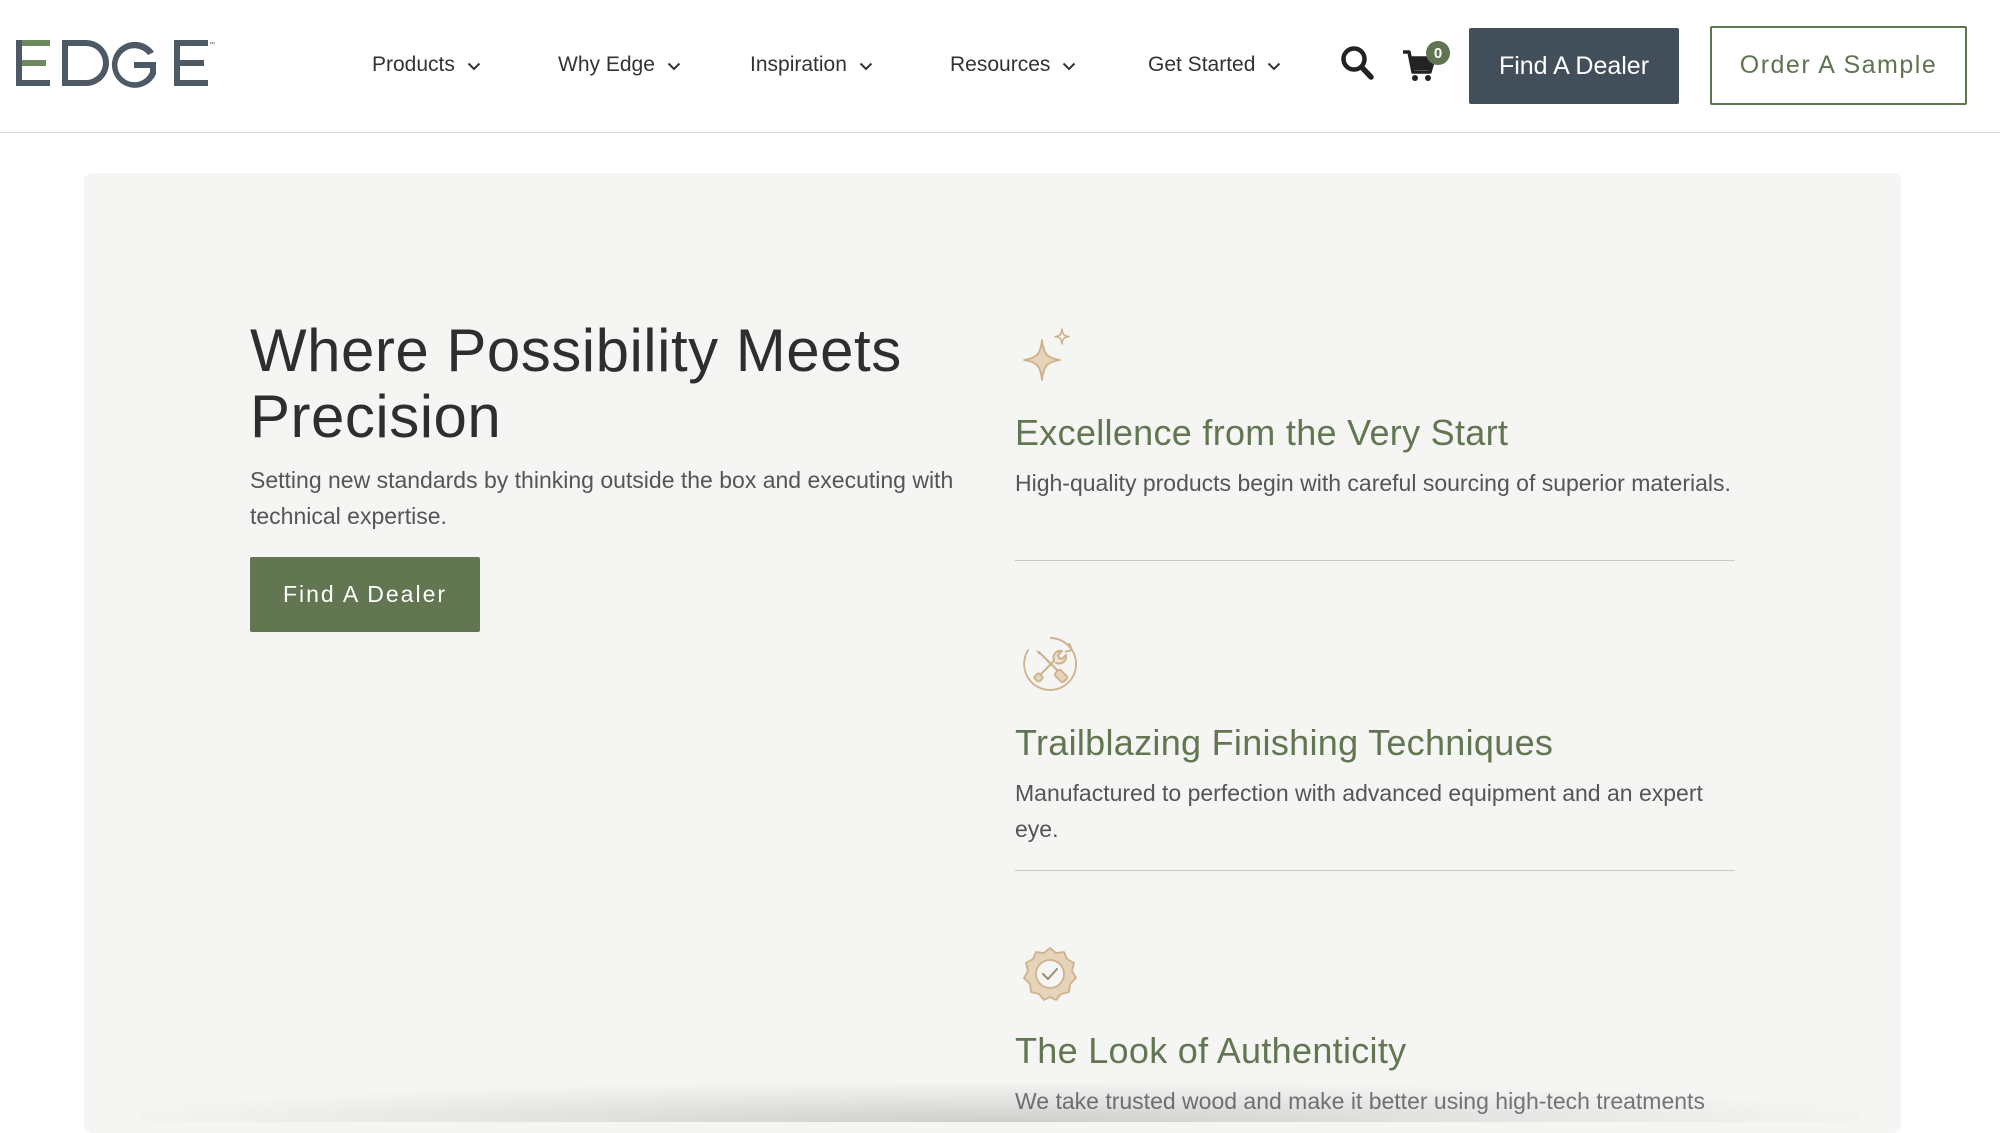 Image resolution: width=2000 pixels, height=1133 pixels. Describe the element at coordinates (413, 64) in the screenshot. I see `nav-label: Products` at that location.